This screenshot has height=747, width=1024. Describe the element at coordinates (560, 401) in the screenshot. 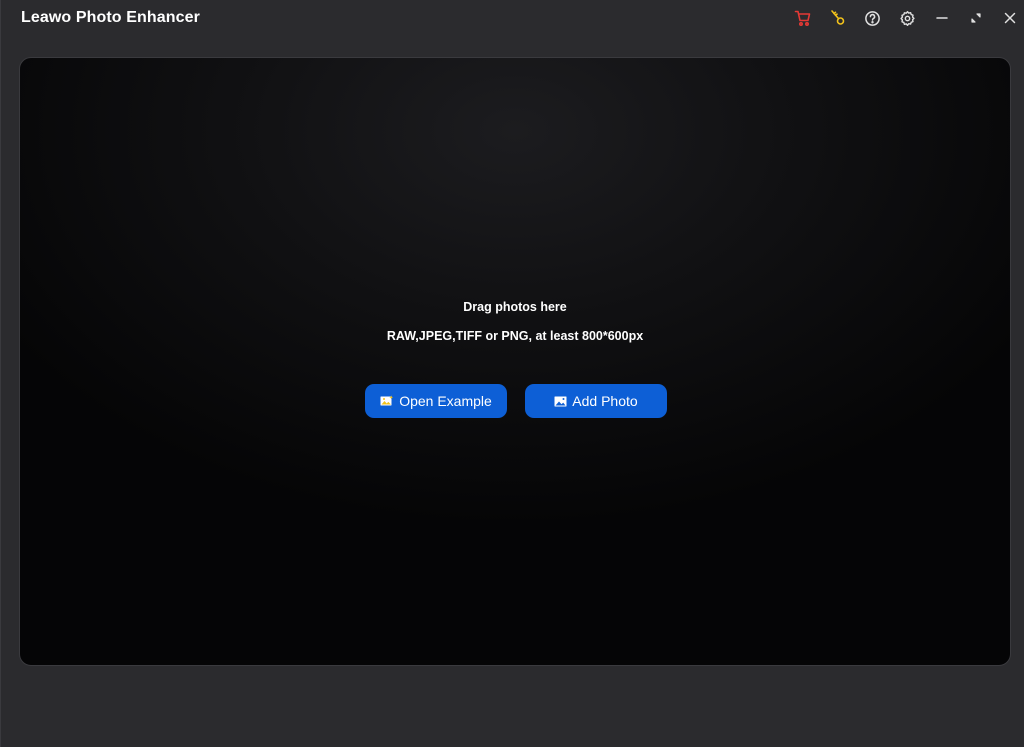

I see `photo-icon` at that location.